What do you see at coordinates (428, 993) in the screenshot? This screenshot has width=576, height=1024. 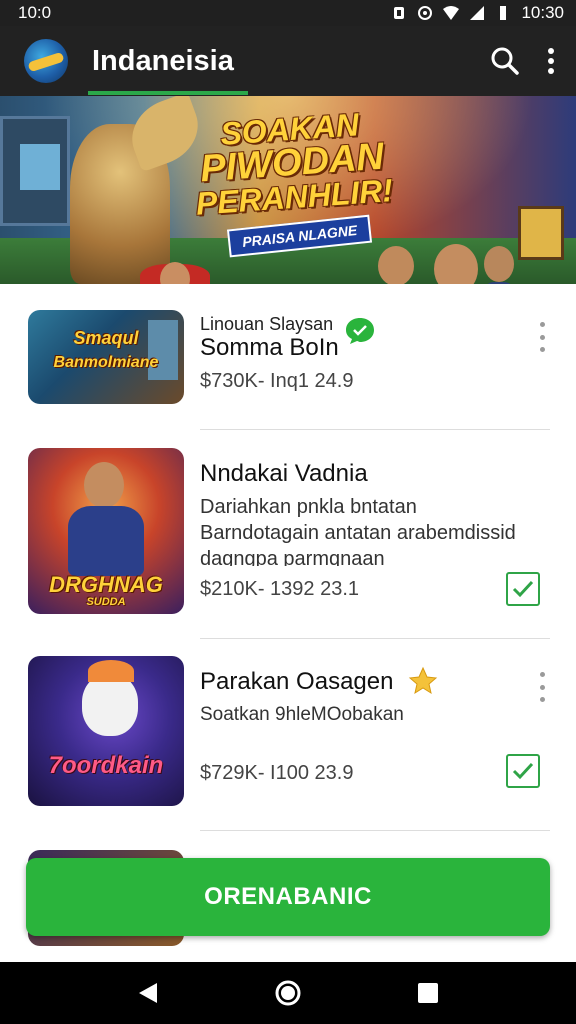 I see `recents-icon` at bounding box center [428, 993].